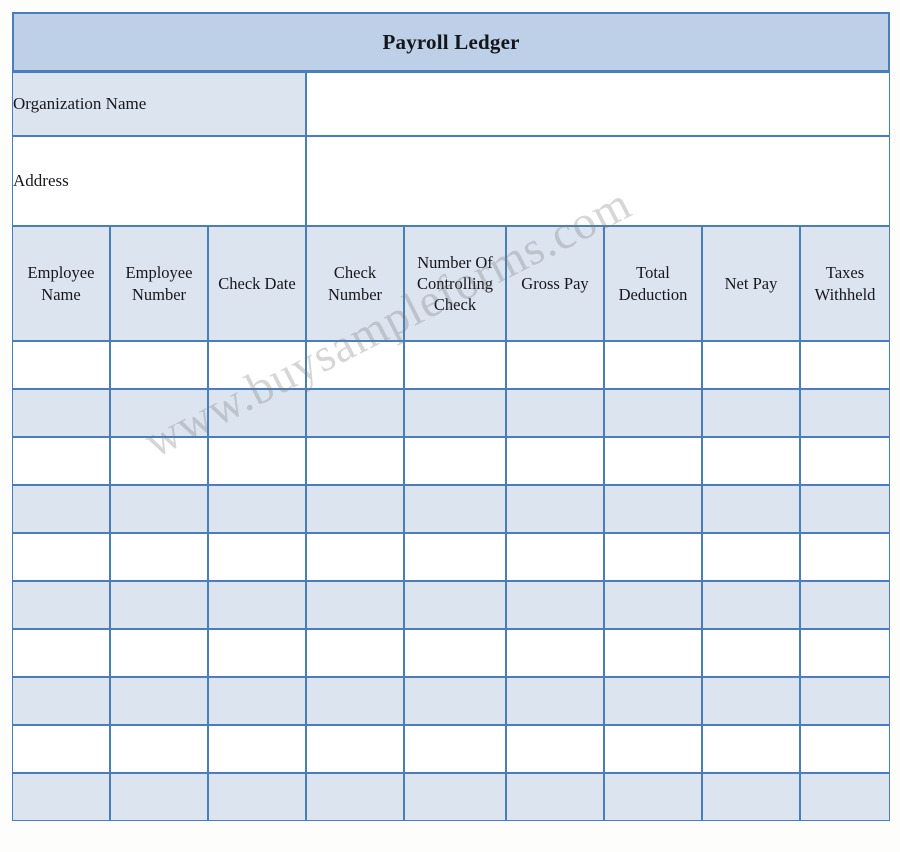 The width and height of the screenshot is (900, 852). What do you see at coordinates (159, 283) in the screenshot?
I see `column-header-employee-number: Employee Number` at bounding box center [159, 283].